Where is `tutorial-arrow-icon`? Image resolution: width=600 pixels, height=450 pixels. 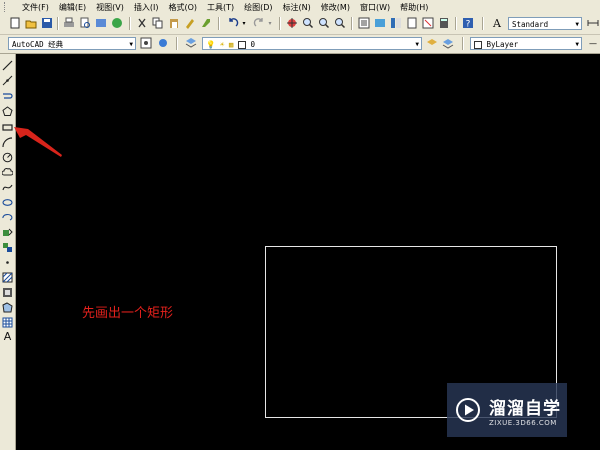 tutorial-arrow-icon is located at coordinates (38, 142).